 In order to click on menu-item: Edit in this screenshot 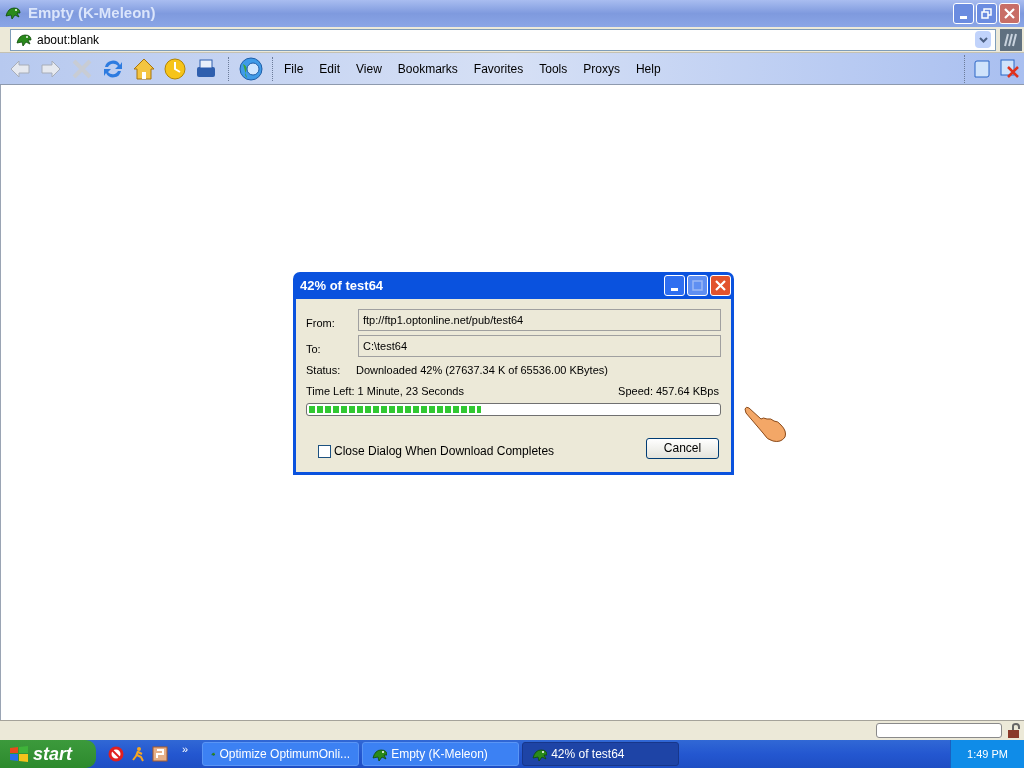, I will do `click(330, 68)`.